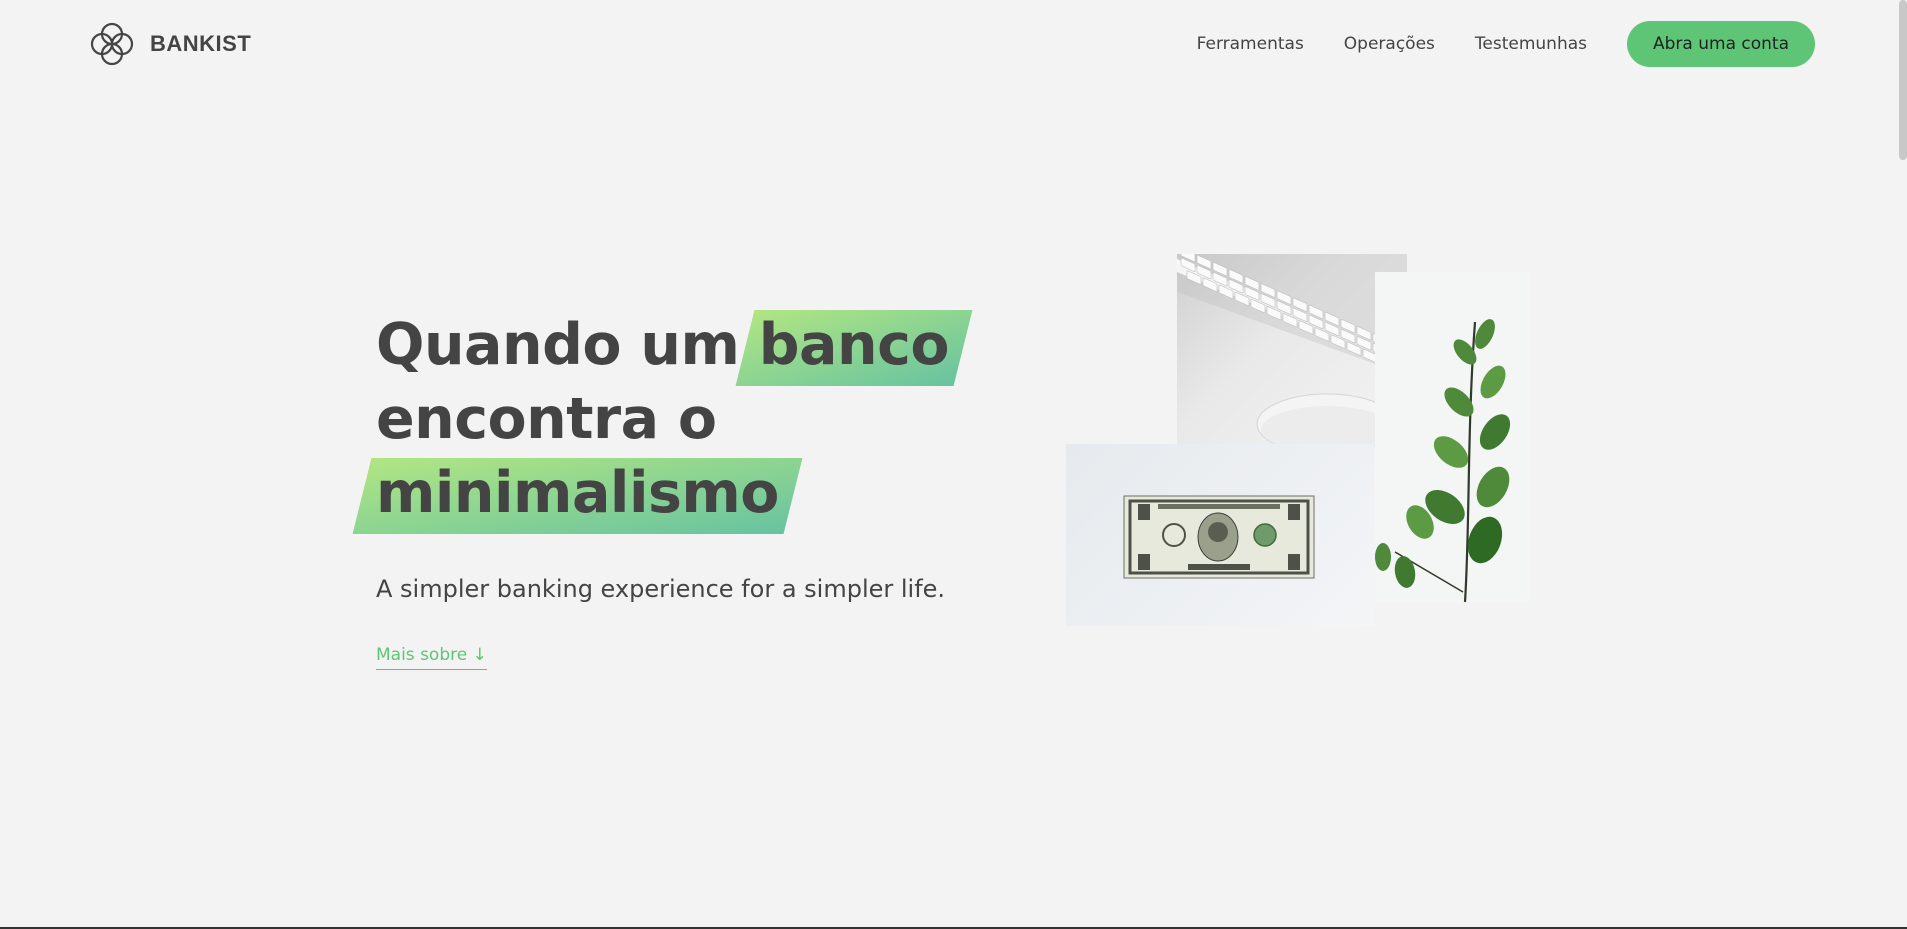 The width and height of the screenshot is (1907, 929). What do you see at coordinates (1531, 44) in the screenshot?
I see `nav-link-testemunhas: Testemunhas` at bounding box center [1531, 44].